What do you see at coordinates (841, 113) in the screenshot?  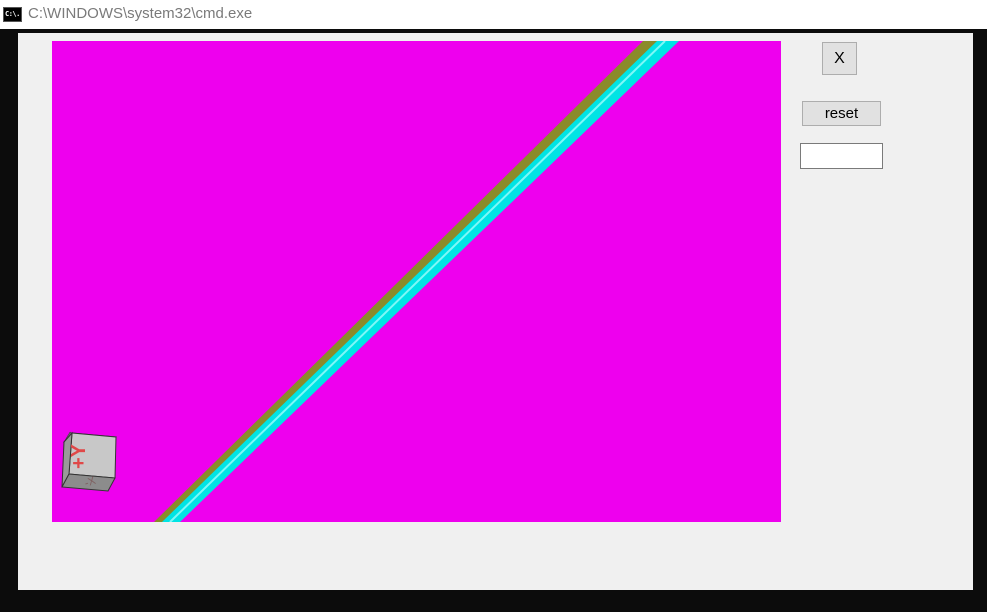 I see `reset-button: reset` at bounding box center [841, 113].